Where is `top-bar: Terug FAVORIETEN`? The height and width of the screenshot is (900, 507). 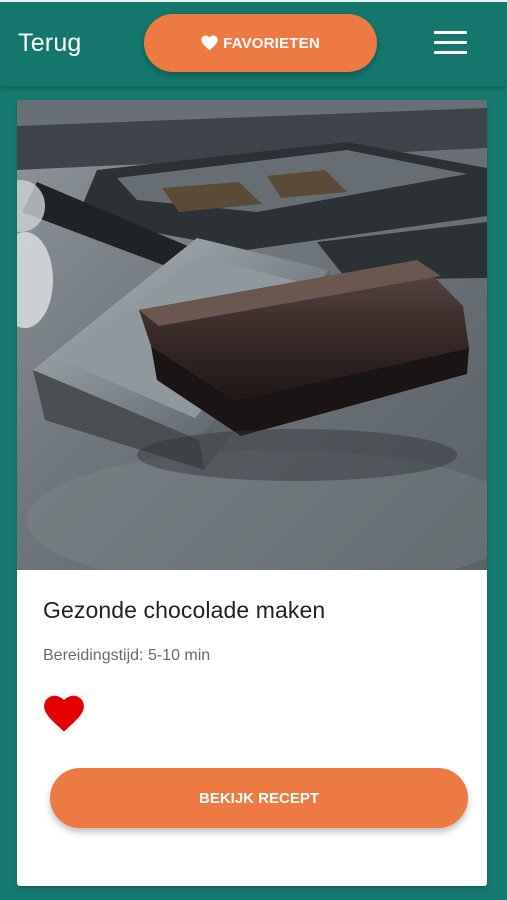
top-bar: Terug FAVORIETEN is located at coordinates (253, 43).